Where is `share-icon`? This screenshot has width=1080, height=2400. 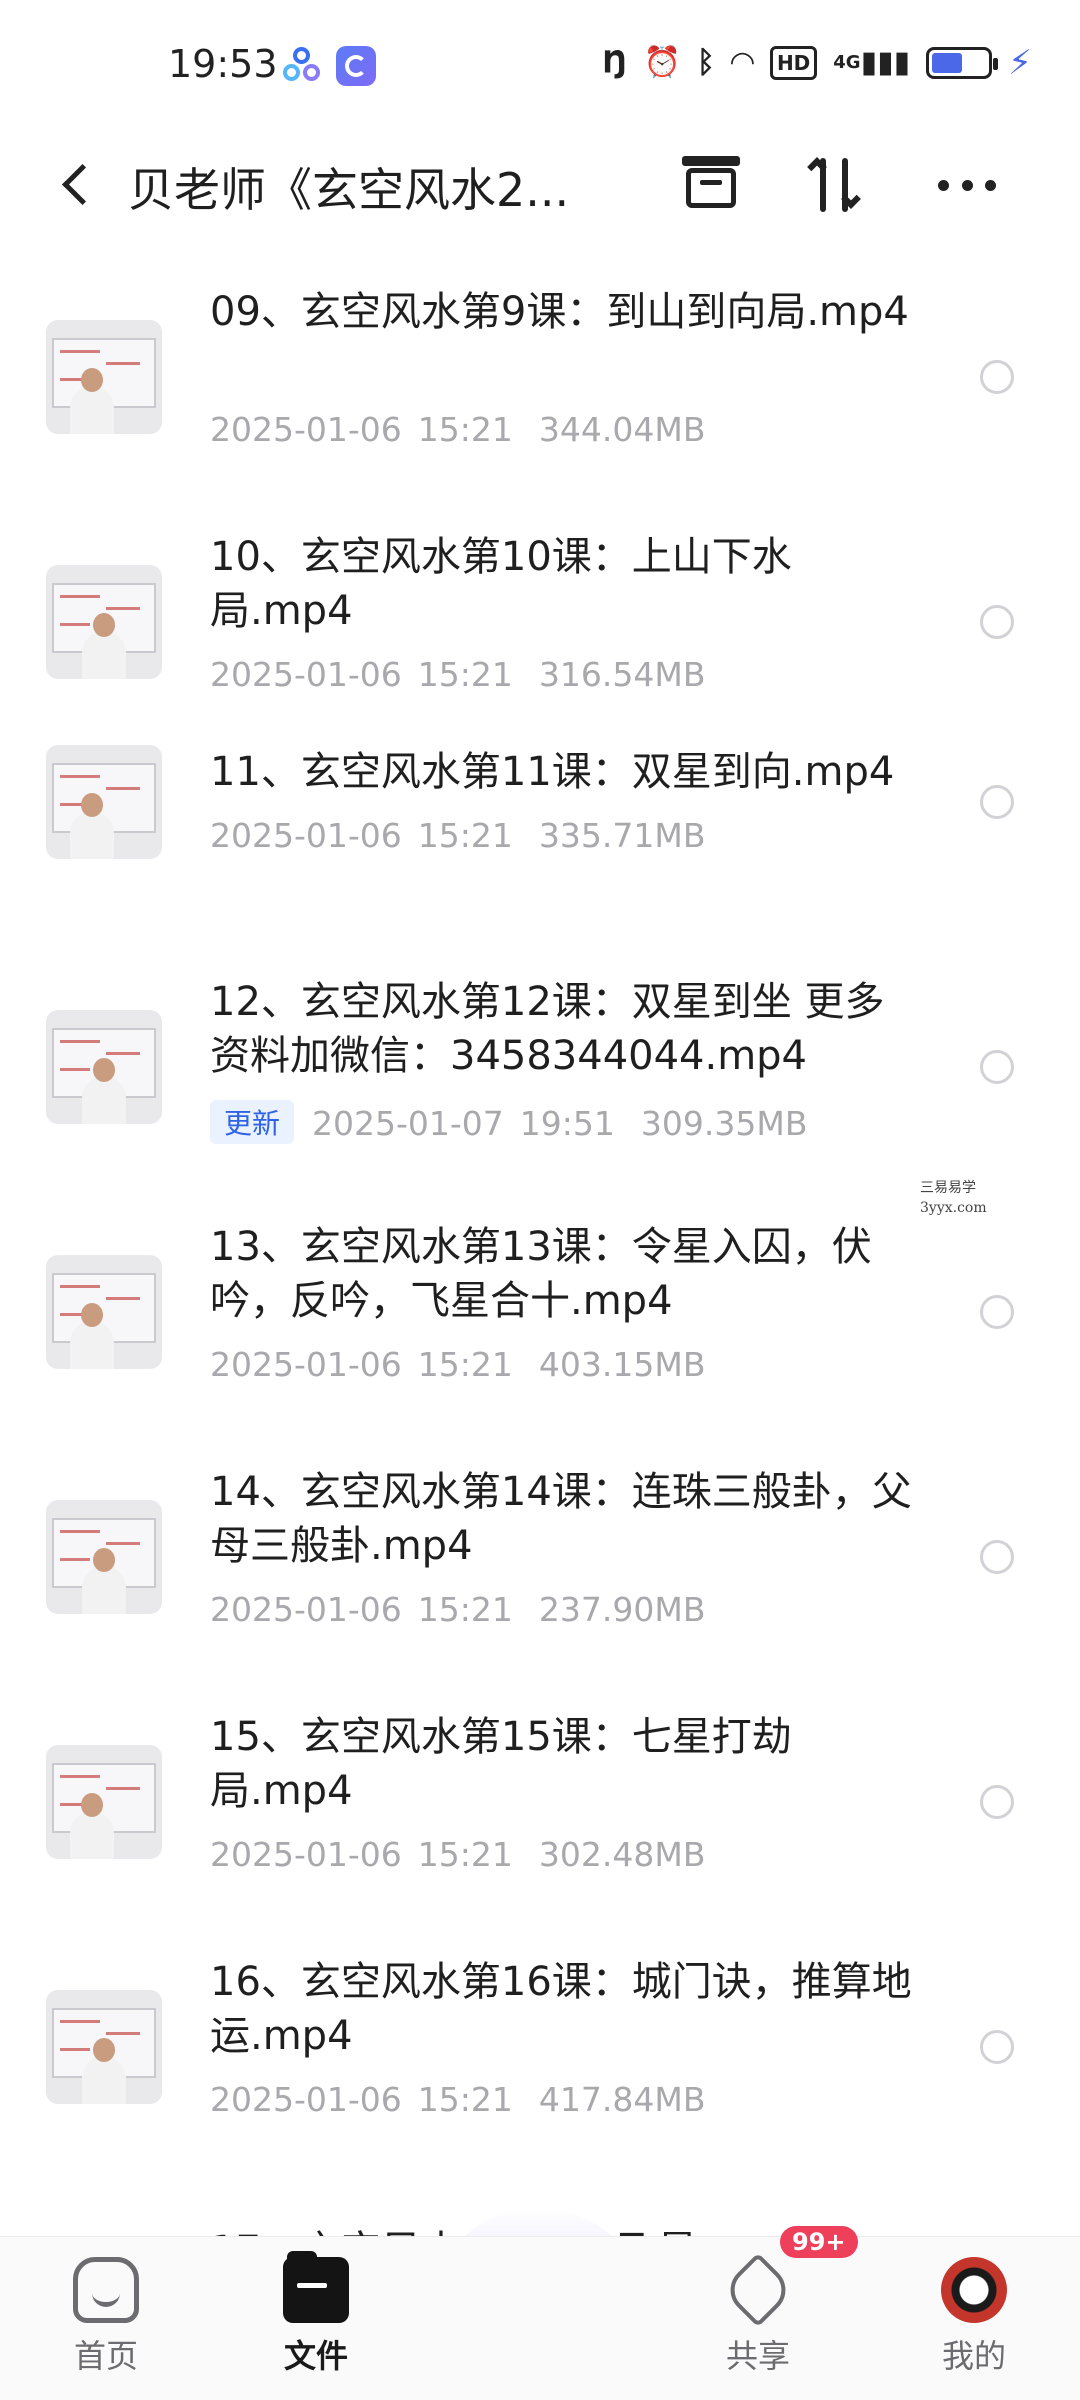 share-icon is located at coordinates (758, 2290).